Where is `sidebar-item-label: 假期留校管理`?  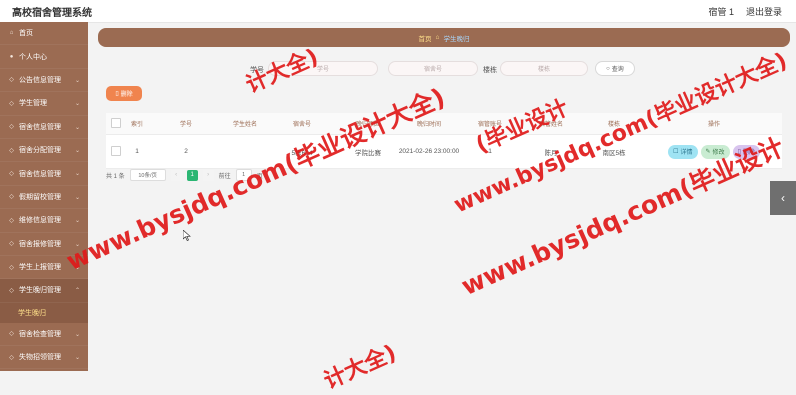 sidebar-item-label: 假期留校管理 is located at coordinates (40, 197).